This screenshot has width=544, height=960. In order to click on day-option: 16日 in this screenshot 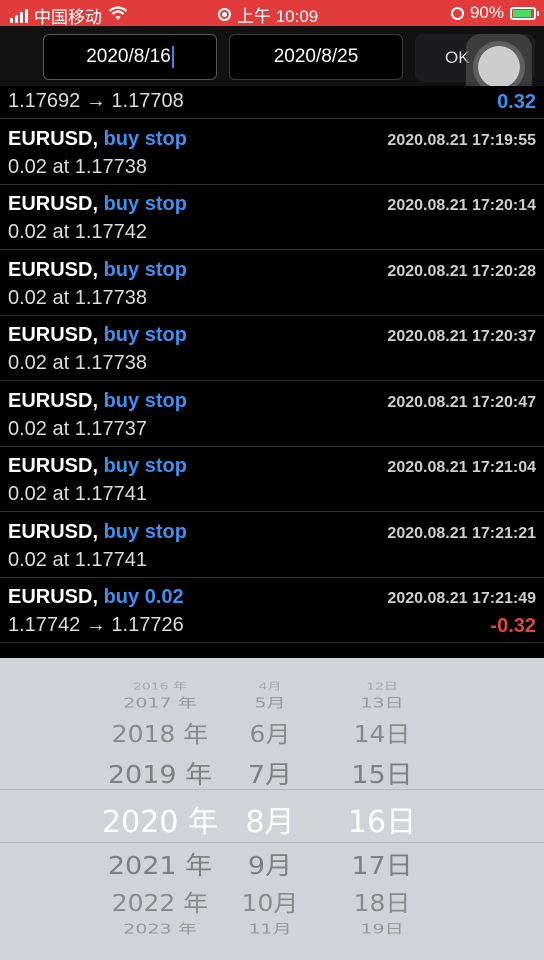, I will do `click(382, 819)`.